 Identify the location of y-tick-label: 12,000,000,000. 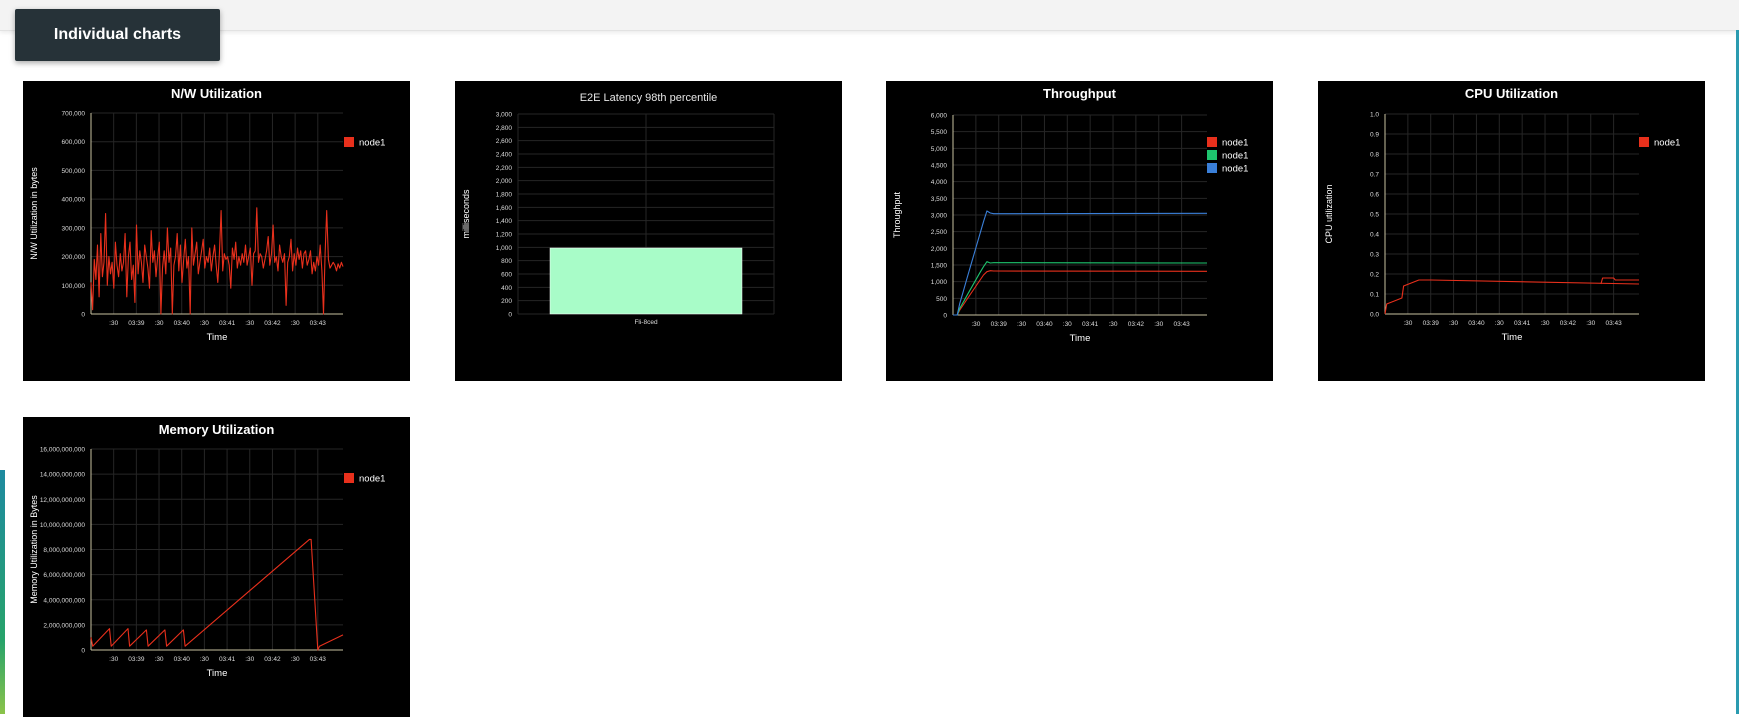
(63, 500).